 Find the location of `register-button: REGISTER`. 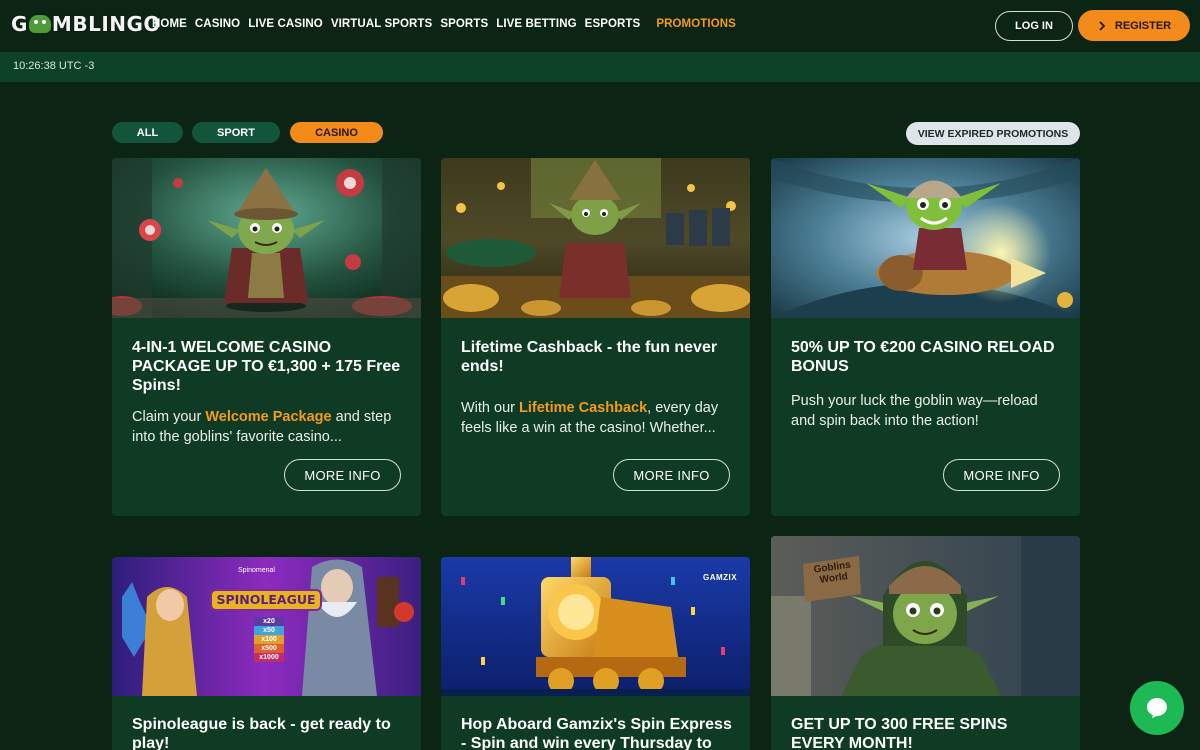

register-button: REGISTER is located at coordinates (1134, 25).